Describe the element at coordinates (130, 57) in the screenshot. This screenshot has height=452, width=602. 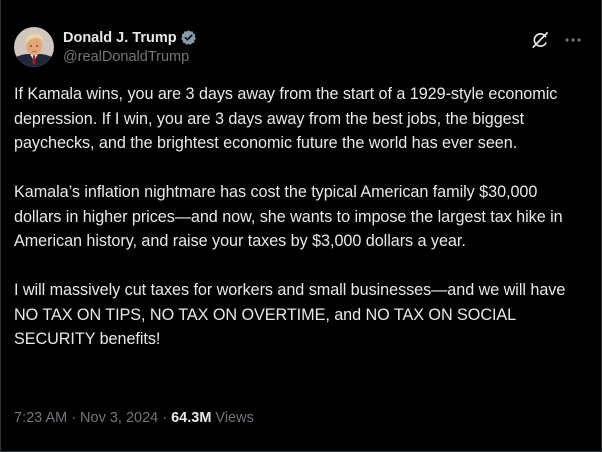
I see `author-handle: @realDonaldTrump` at that location.